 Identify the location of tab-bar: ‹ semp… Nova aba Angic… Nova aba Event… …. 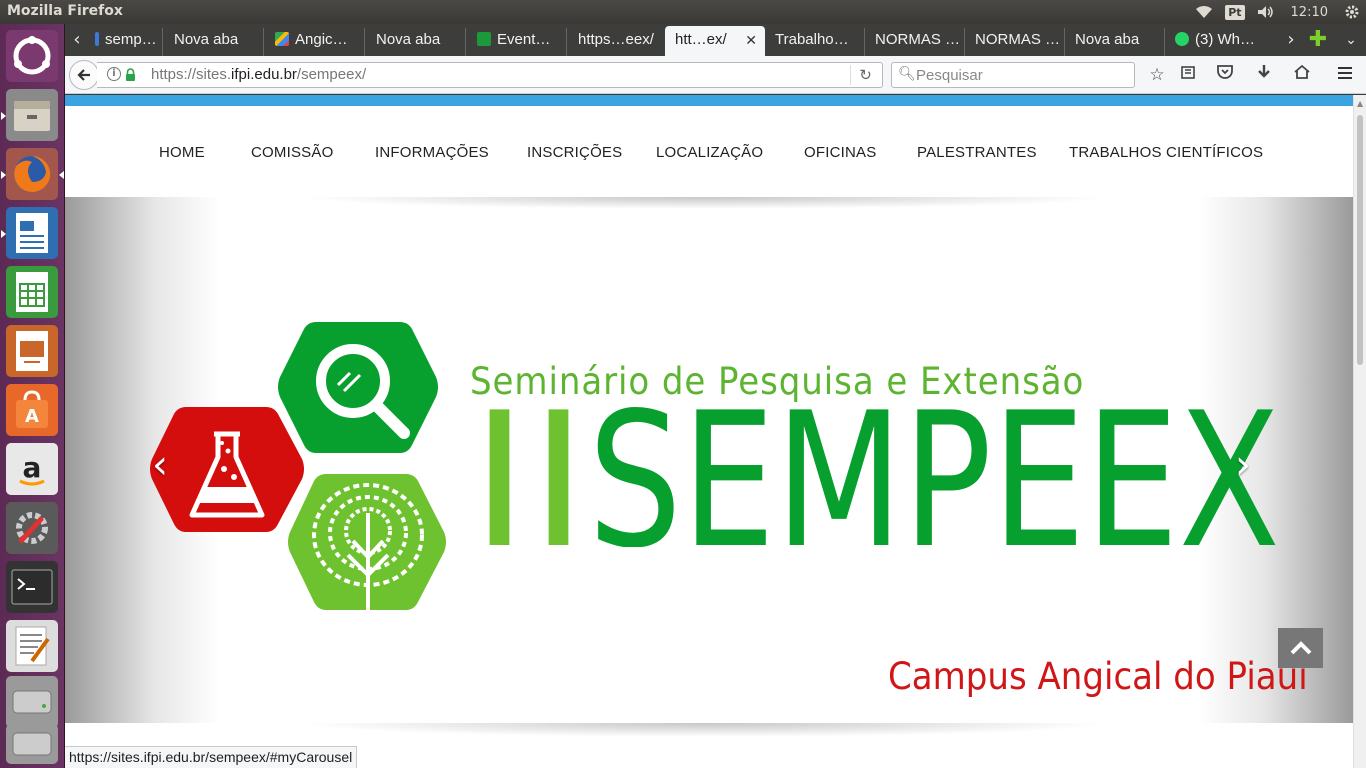
(715, 40).